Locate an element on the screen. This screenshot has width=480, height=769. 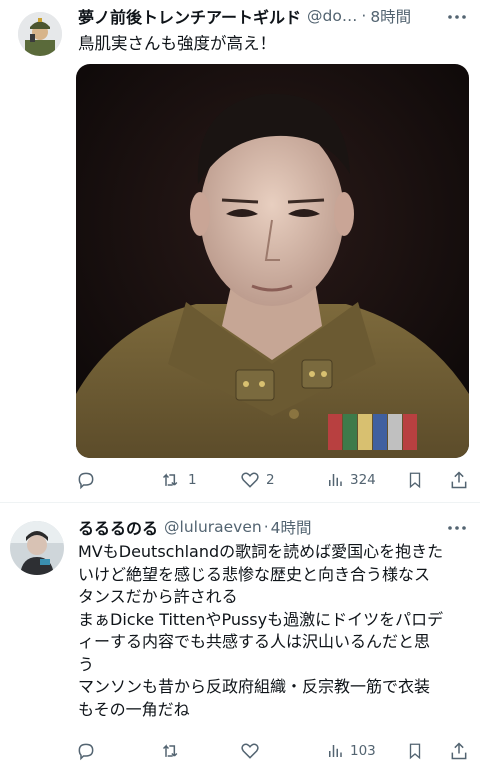
tweet-text-line: もその一角だね is located at coordinates (134, 709).